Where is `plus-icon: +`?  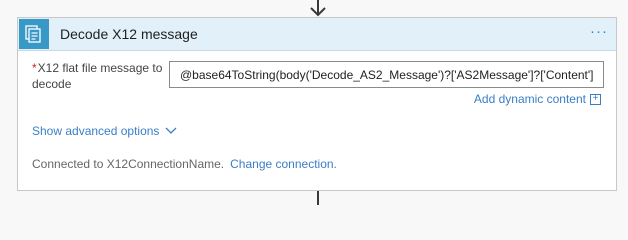
plus-icon: + is located at coordinates (595, 99).